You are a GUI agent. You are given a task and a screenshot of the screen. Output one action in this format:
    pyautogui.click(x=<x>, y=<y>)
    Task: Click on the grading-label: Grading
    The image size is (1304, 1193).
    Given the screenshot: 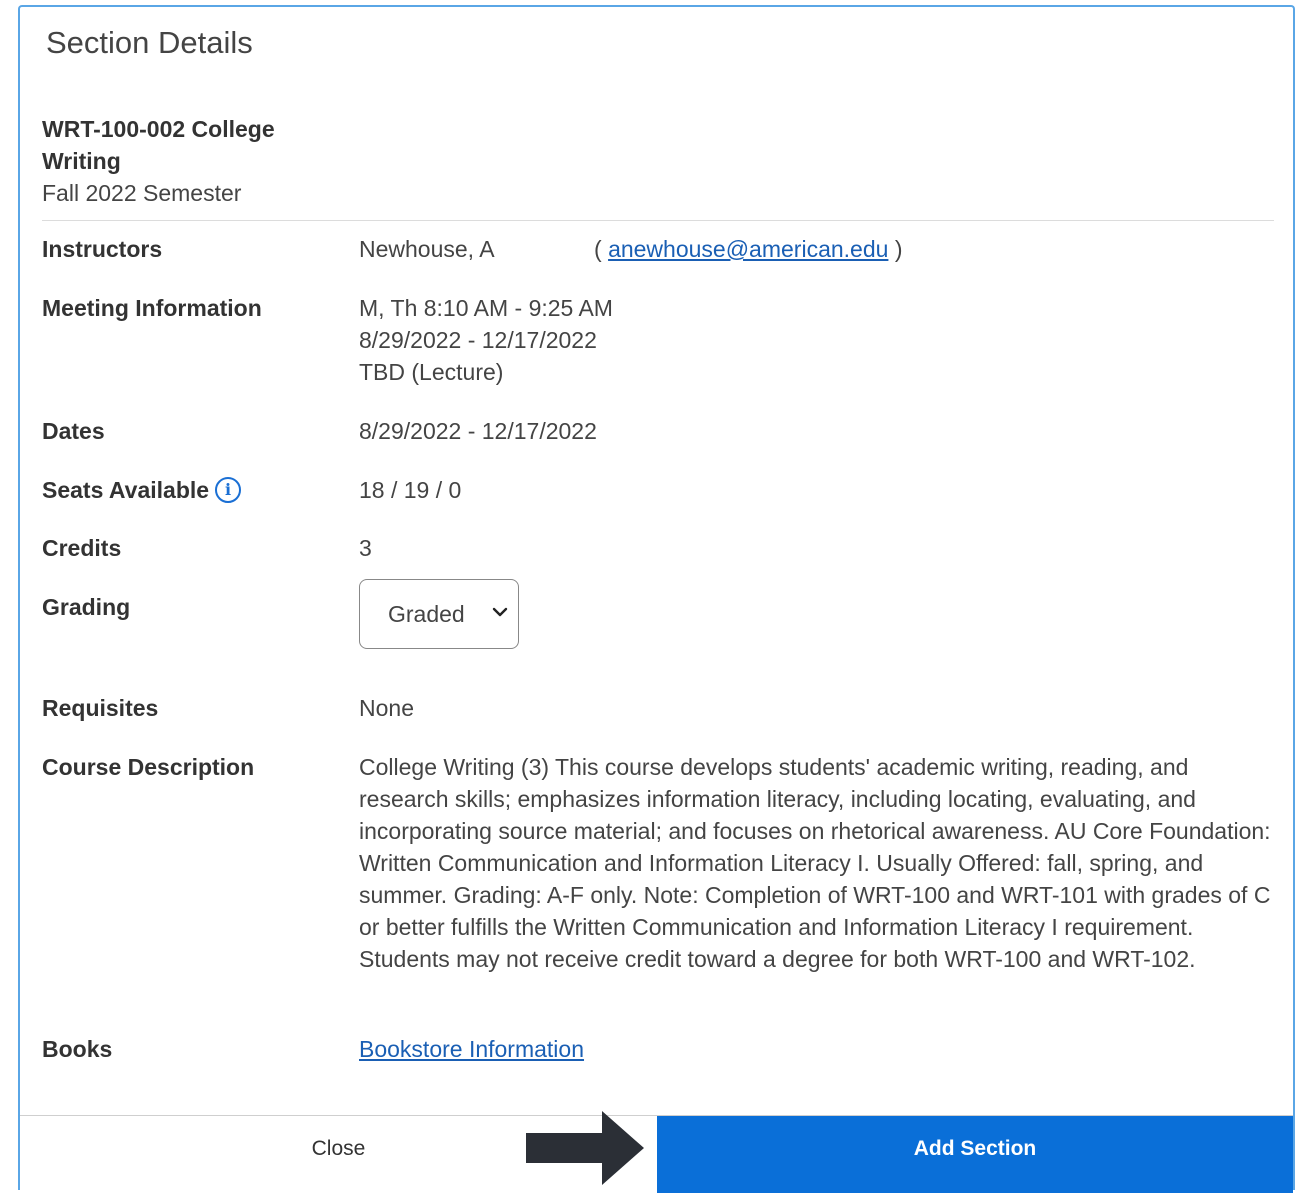 What is the action you would take?
    pyautogui.click(x=86, y=607)
    